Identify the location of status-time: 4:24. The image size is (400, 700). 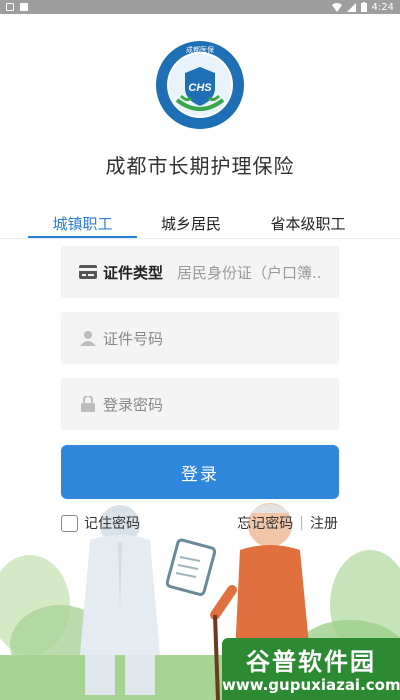
(382, 7).